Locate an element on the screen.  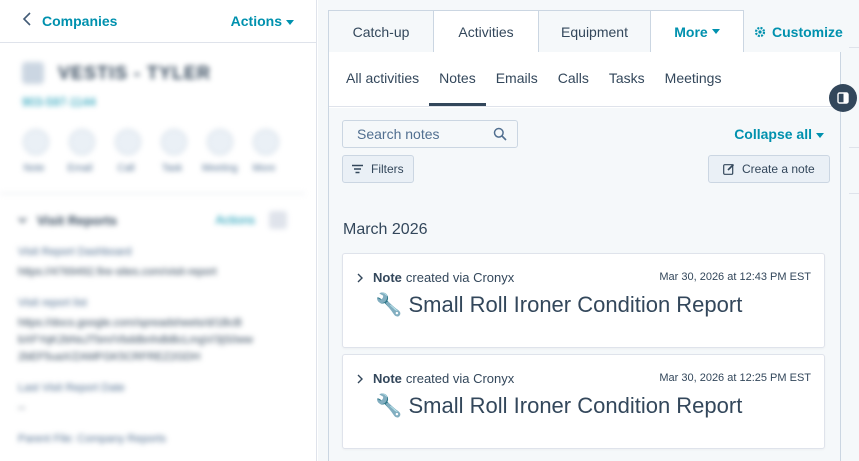
quick-action-meeting: Meeting is located at coordinates (220, 151).